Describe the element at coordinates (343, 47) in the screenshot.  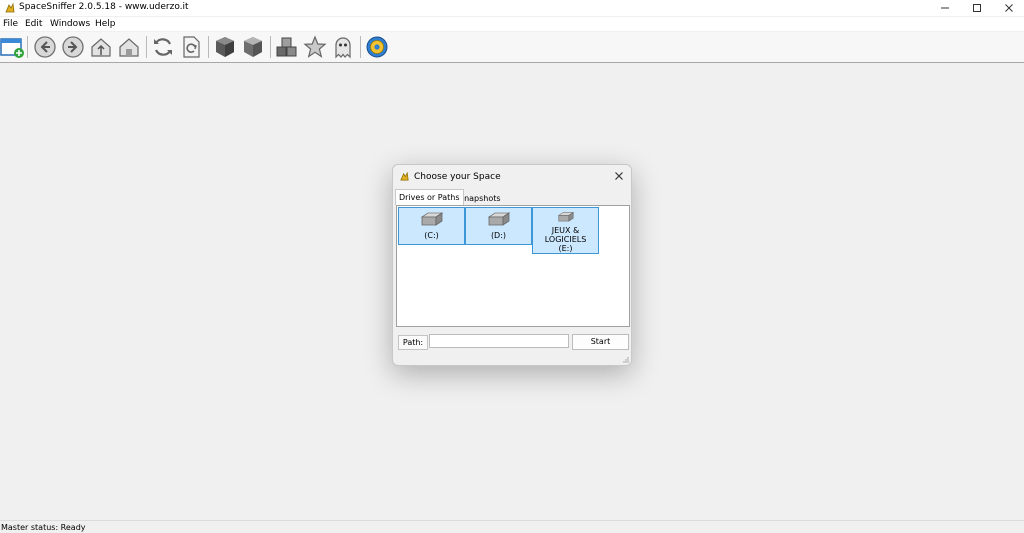
I see `ghost-icon` at that location.